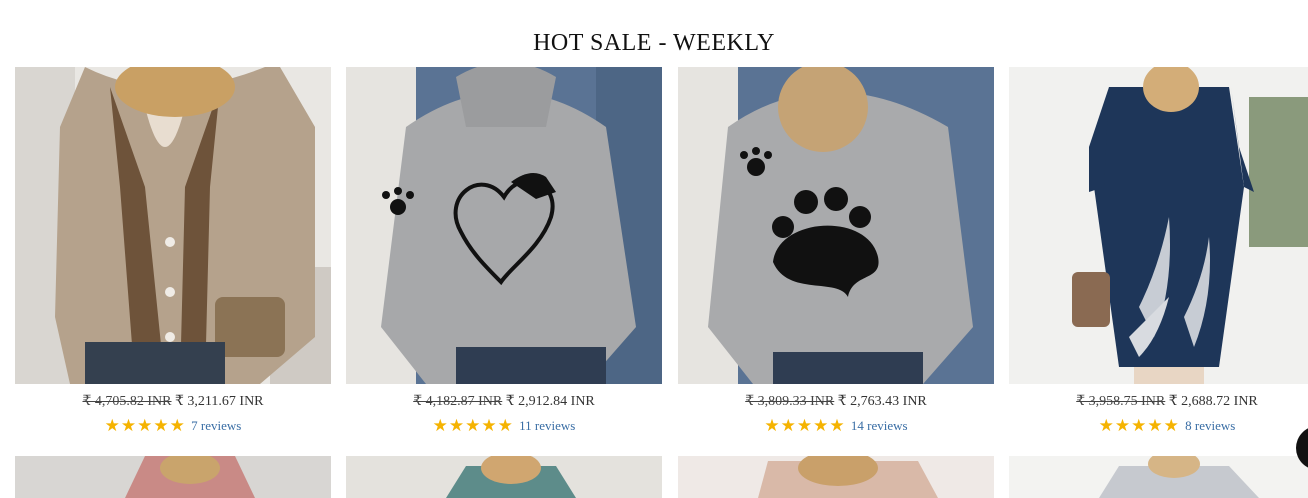 This screenshot has height=498, width=1308. Describe the element at coordinates (836, 401) in the screenshot. I see `price-line: ₹ 3,809.33 INR ₹ 2,763.43 INR` at that location.